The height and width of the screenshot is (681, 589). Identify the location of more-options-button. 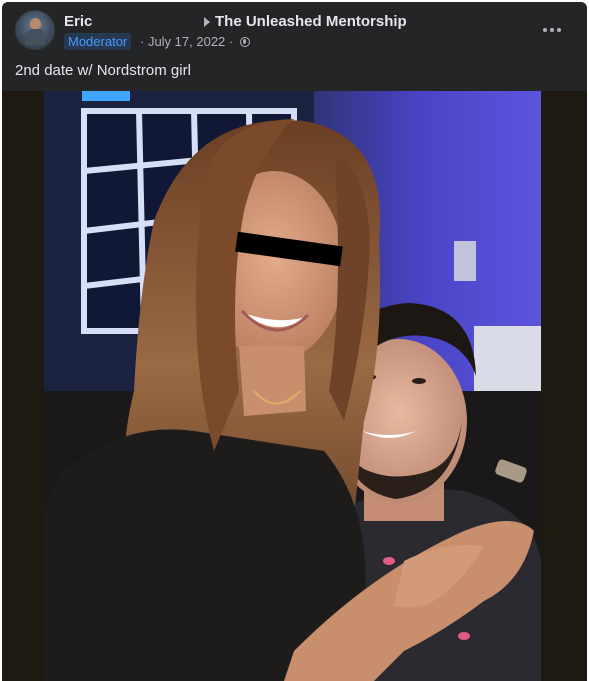
(552, 30).